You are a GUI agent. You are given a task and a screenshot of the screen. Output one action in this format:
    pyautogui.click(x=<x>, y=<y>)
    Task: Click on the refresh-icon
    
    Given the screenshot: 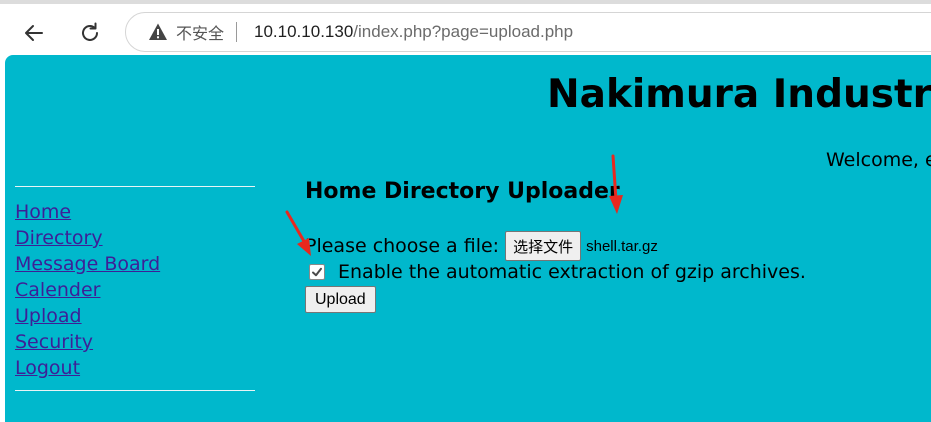 What is the action you would take?
    pyautogui.click(x=90, y=31)
    